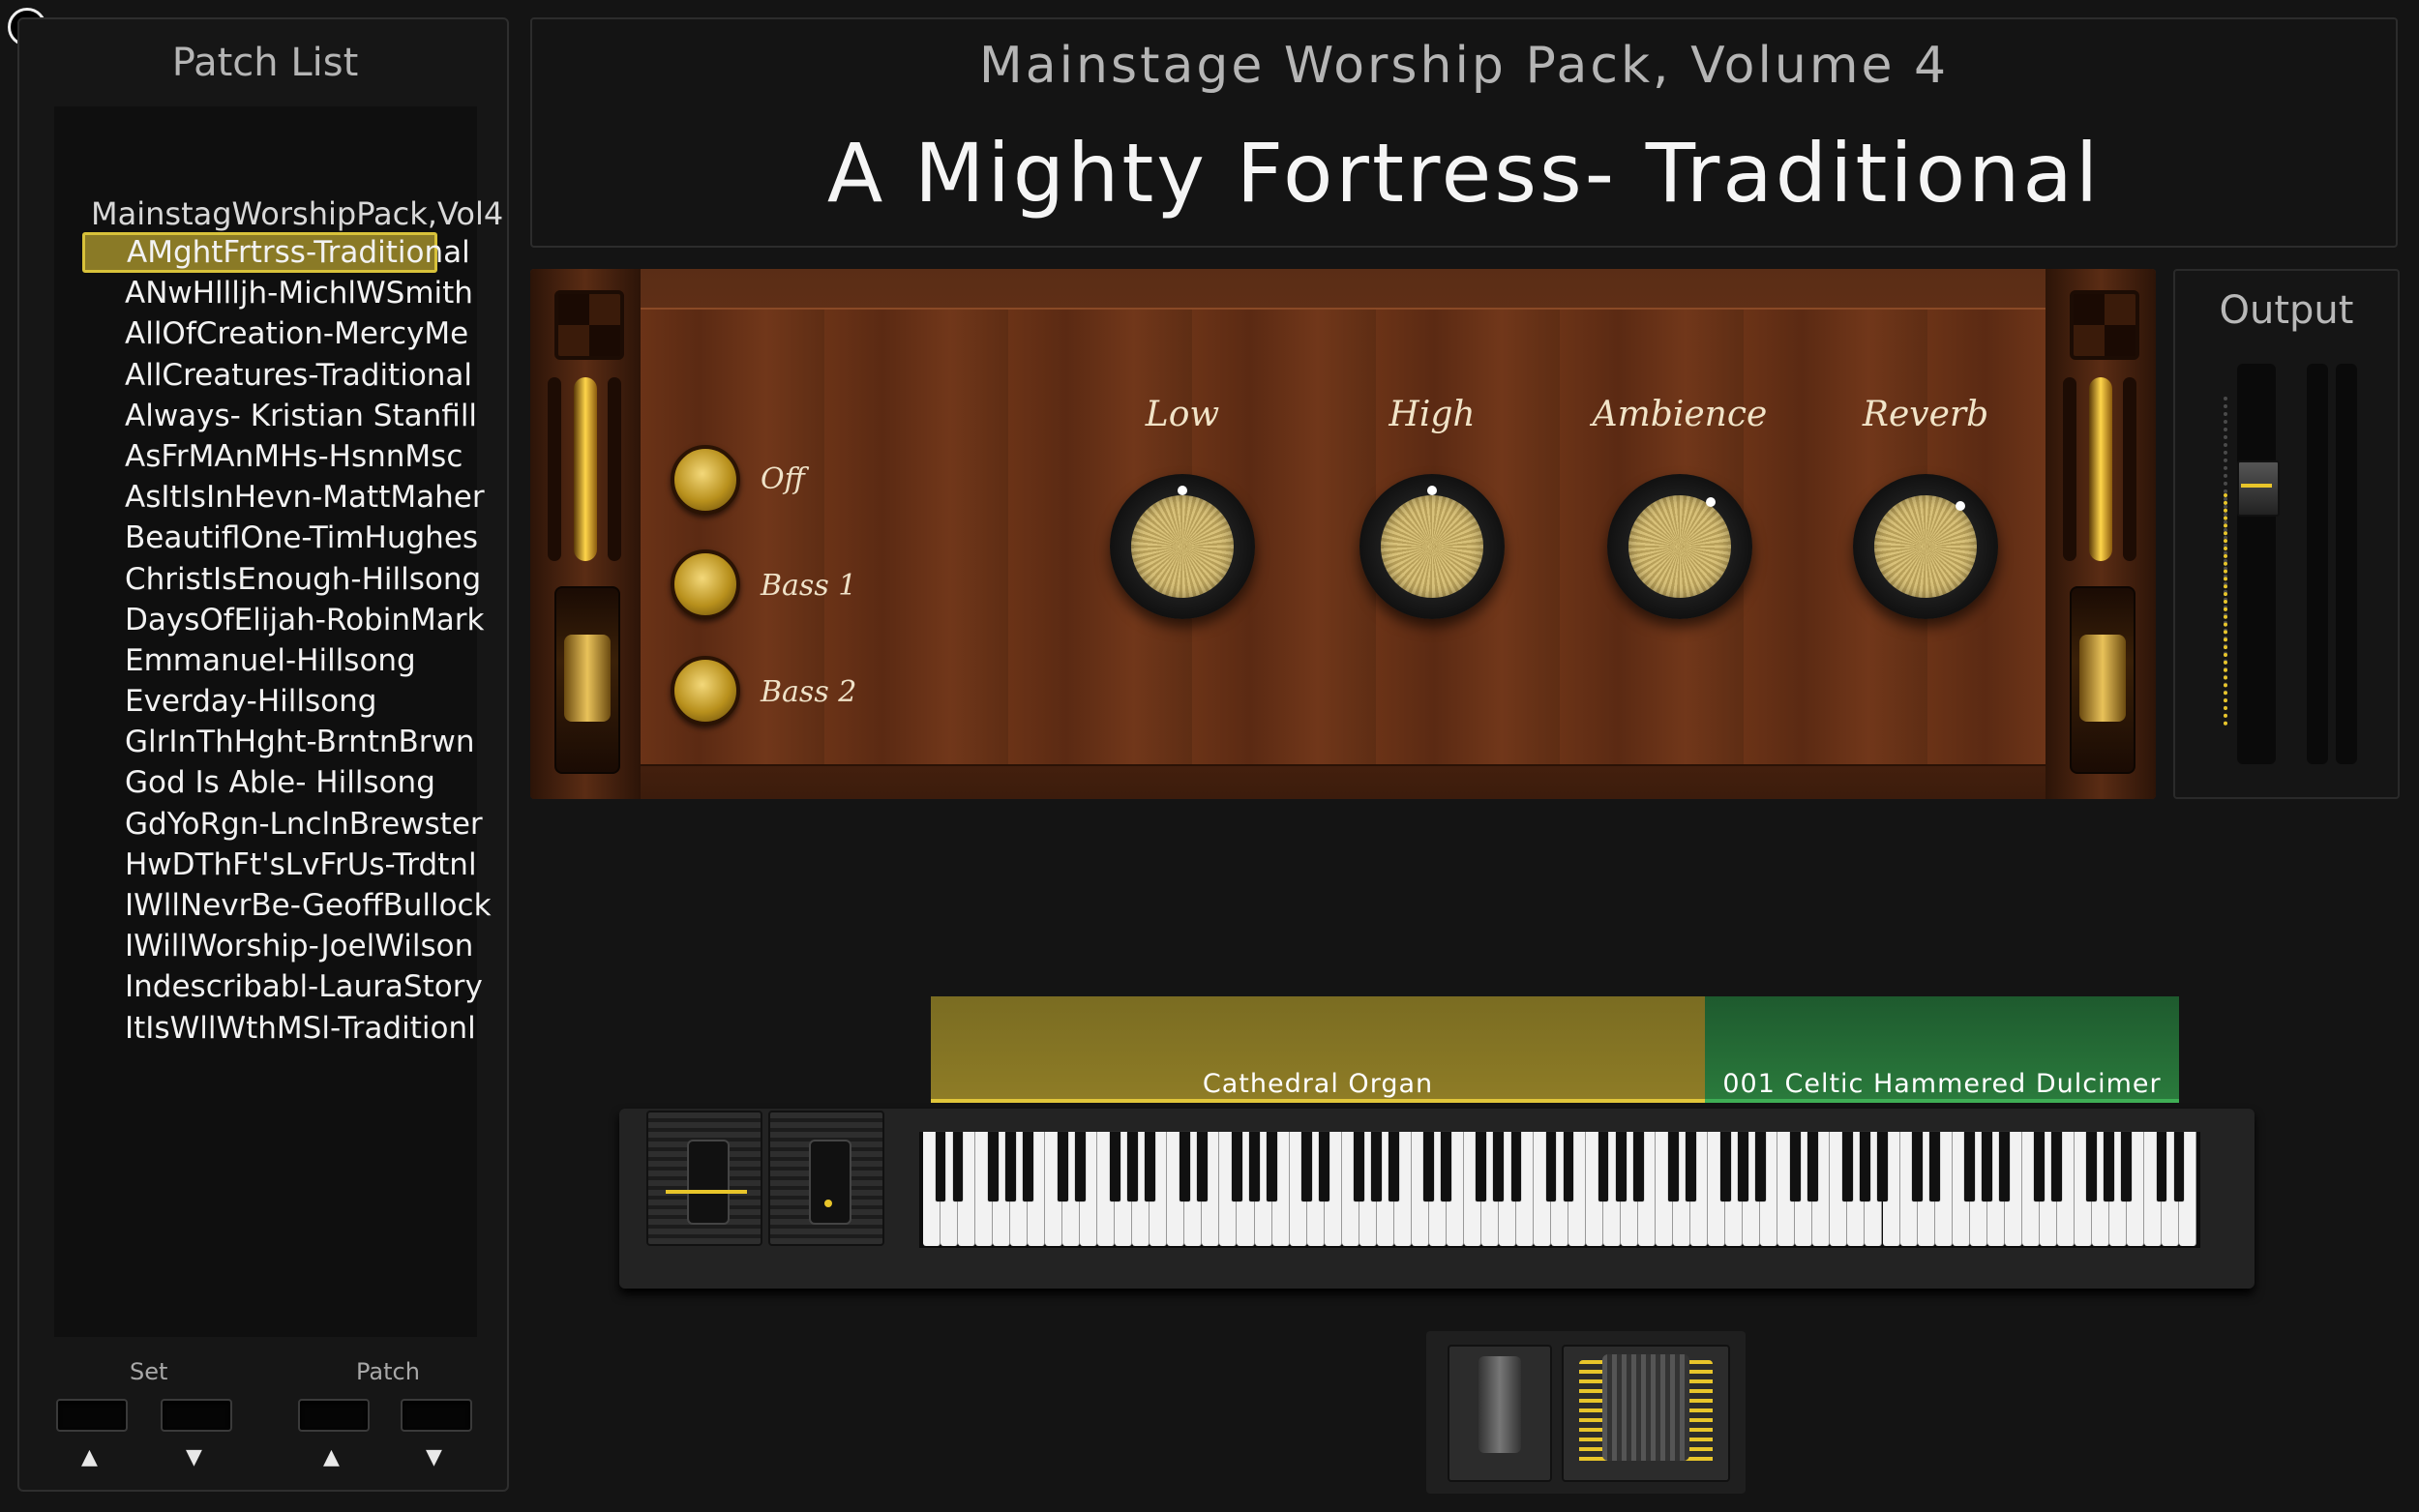  What do you see at coordinates (1500, 1414) in the screenshot?
I see `sustain-pedal` at bounding box center [1500, 1414].